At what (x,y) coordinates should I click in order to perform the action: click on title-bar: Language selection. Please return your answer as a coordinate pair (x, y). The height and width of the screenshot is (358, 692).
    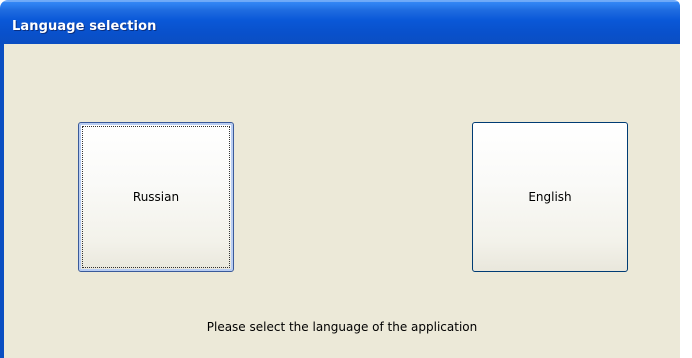
    Looking at the image, I should click on (340, 22).